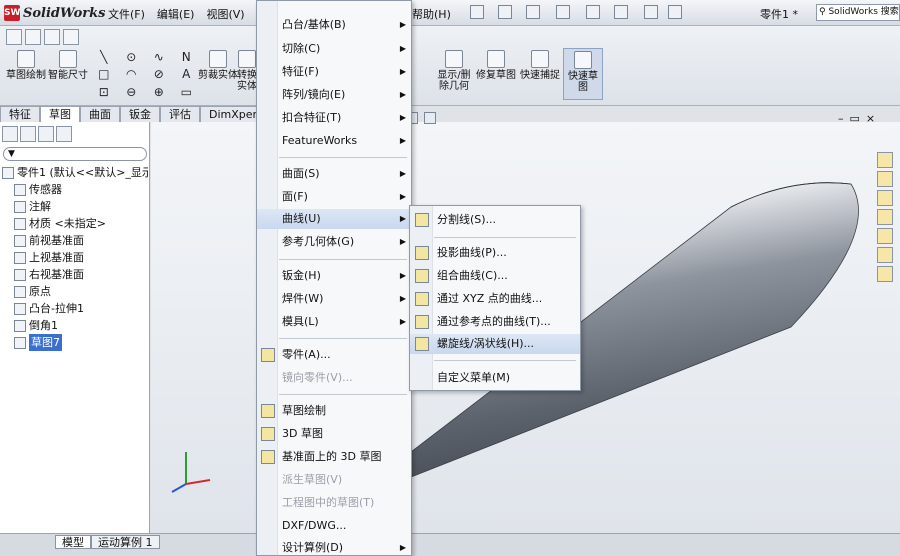  Describe the element at coordinates (159, 58) in the screenshot. I see `spline-tool-icon: ∿` at that location.